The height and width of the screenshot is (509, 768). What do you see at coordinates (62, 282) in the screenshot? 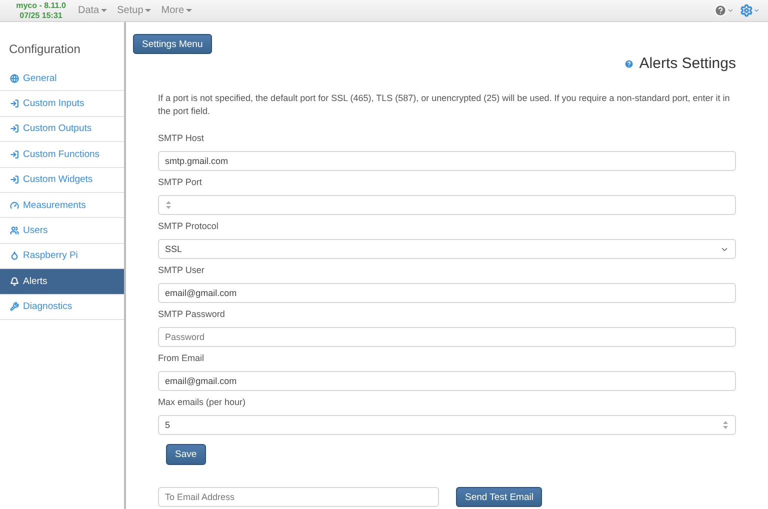
I see `sidebar-item: Alerts` at bounding box center [62, 282].